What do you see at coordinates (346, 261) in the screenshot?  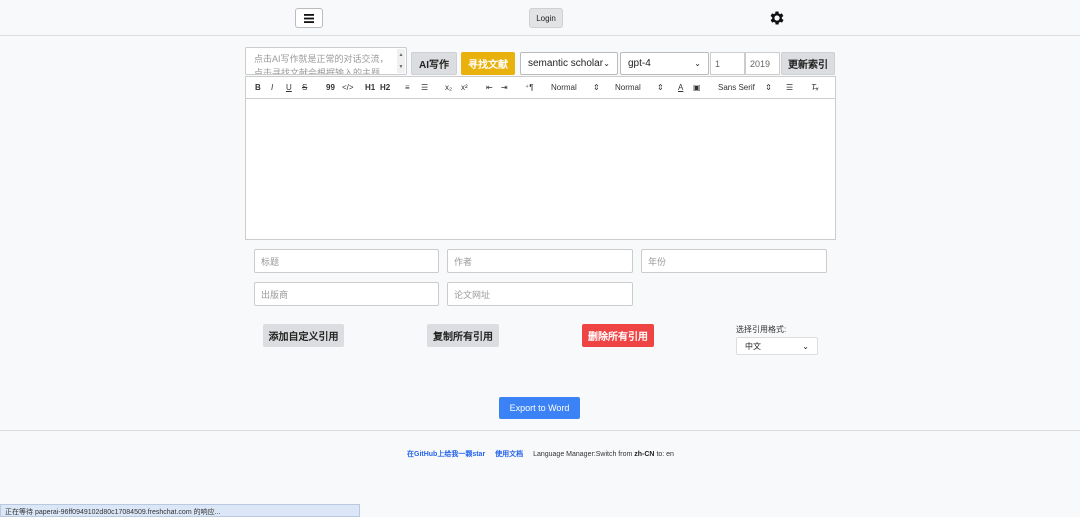 I see `title-input: 标题` at bounding box center [346, 261].